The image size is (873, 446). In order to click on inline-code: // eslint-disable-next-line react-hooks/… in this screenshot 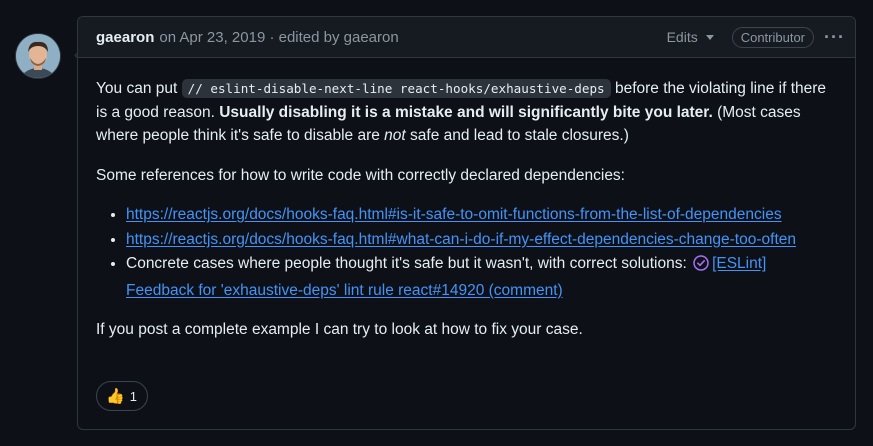, I will do `click(396, 88)`.